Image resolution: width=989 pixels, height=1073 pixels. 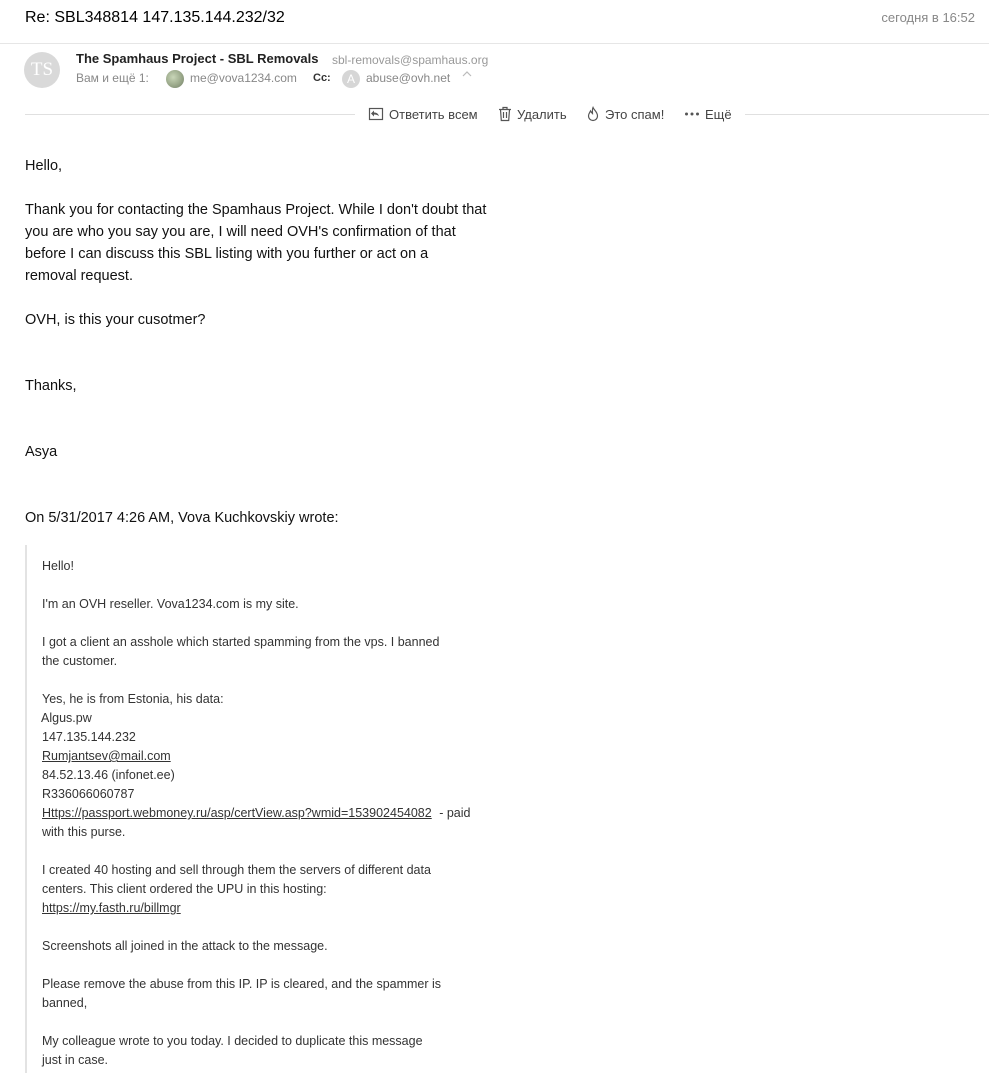 What do you see at coordinates (190, 114) in the screenshot?
I see `toolbar-divider-left` at bounding box center [190, 114].